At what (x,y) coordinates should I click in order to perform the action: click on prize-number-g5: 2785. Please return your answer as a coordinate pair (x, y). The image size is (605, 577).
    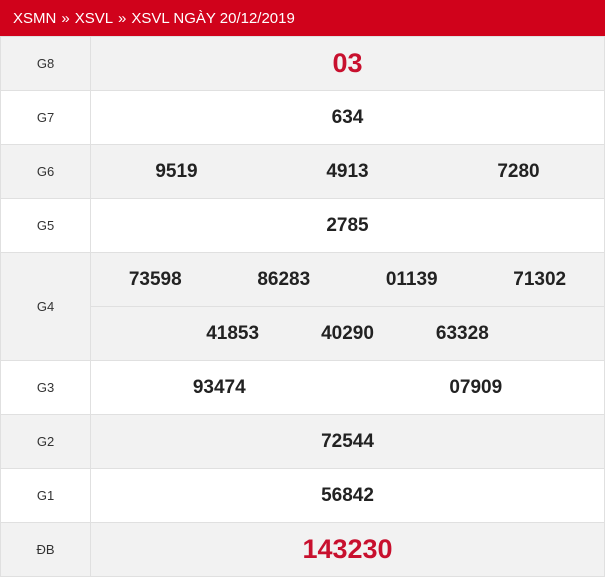
    Looking at the image, I should click on (347, 225).